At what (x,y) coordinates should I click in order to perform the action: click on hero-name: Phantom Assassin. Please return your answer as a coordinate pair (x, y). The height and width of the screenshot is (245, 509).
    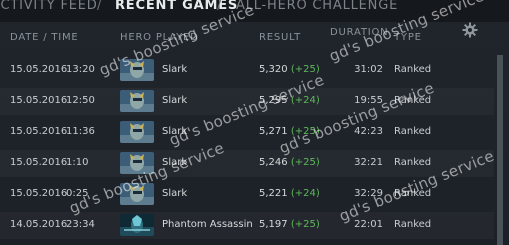
    Looking at the image, I should click on (207, 224).